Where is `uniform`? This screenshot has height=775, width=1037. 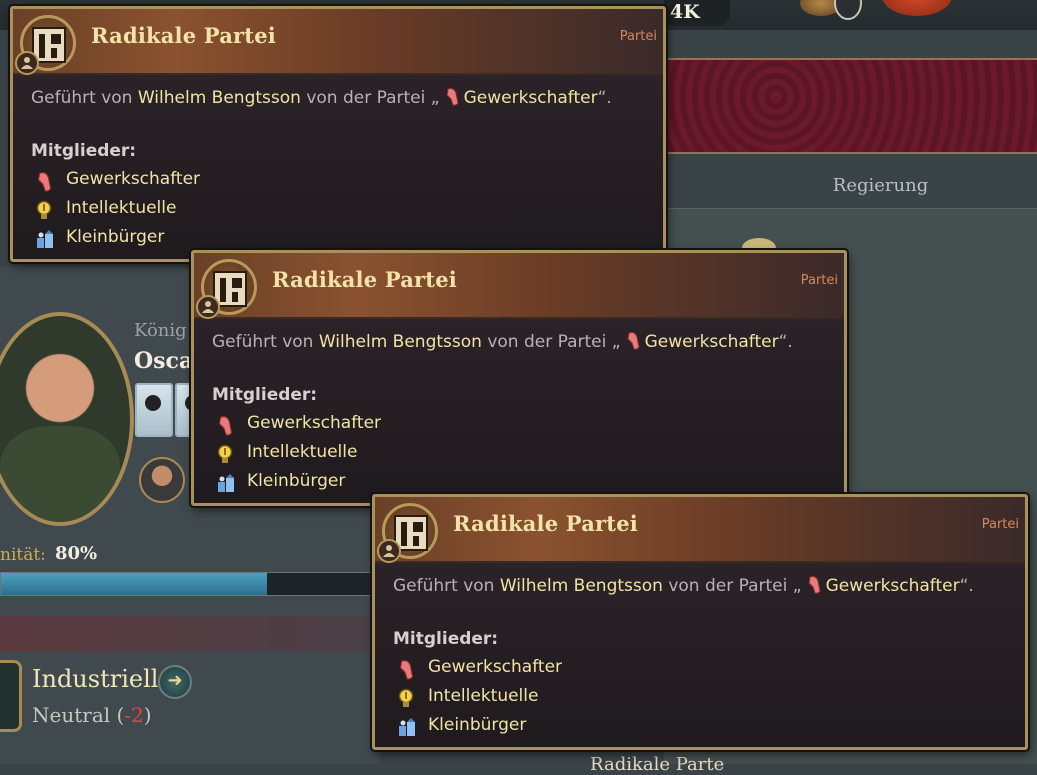
uniform is located at coordinates (60, 474).